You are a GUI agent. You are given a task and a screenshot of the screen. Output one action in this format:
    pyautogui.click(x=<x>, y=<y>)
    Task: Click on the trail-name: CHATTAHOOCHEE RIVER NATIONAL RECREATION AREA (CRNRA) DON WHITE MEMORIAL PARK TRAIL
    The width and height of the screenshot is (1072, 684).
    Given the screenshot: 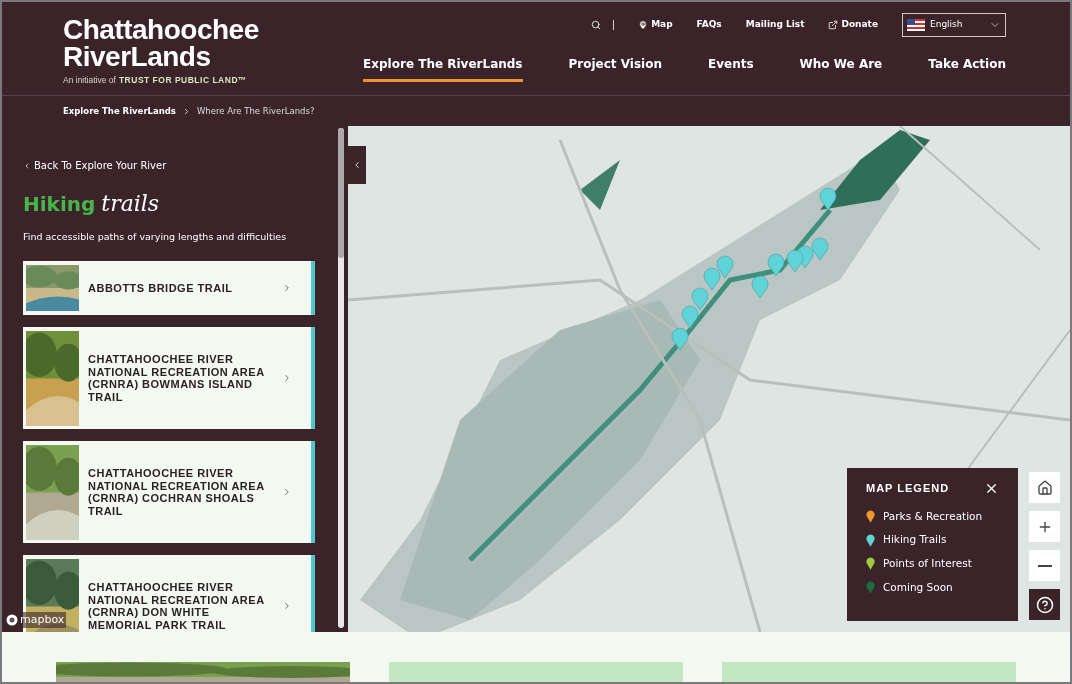 What is the action you would take?
    pyautogui.click(x=177, y=606)
    